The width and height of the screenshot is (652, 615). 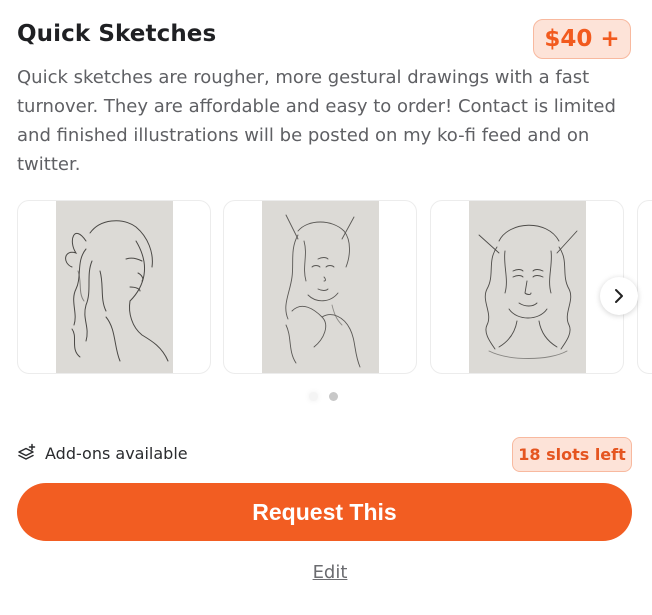 I want to click on edit-link: Edit, so click(x=326, y=572).